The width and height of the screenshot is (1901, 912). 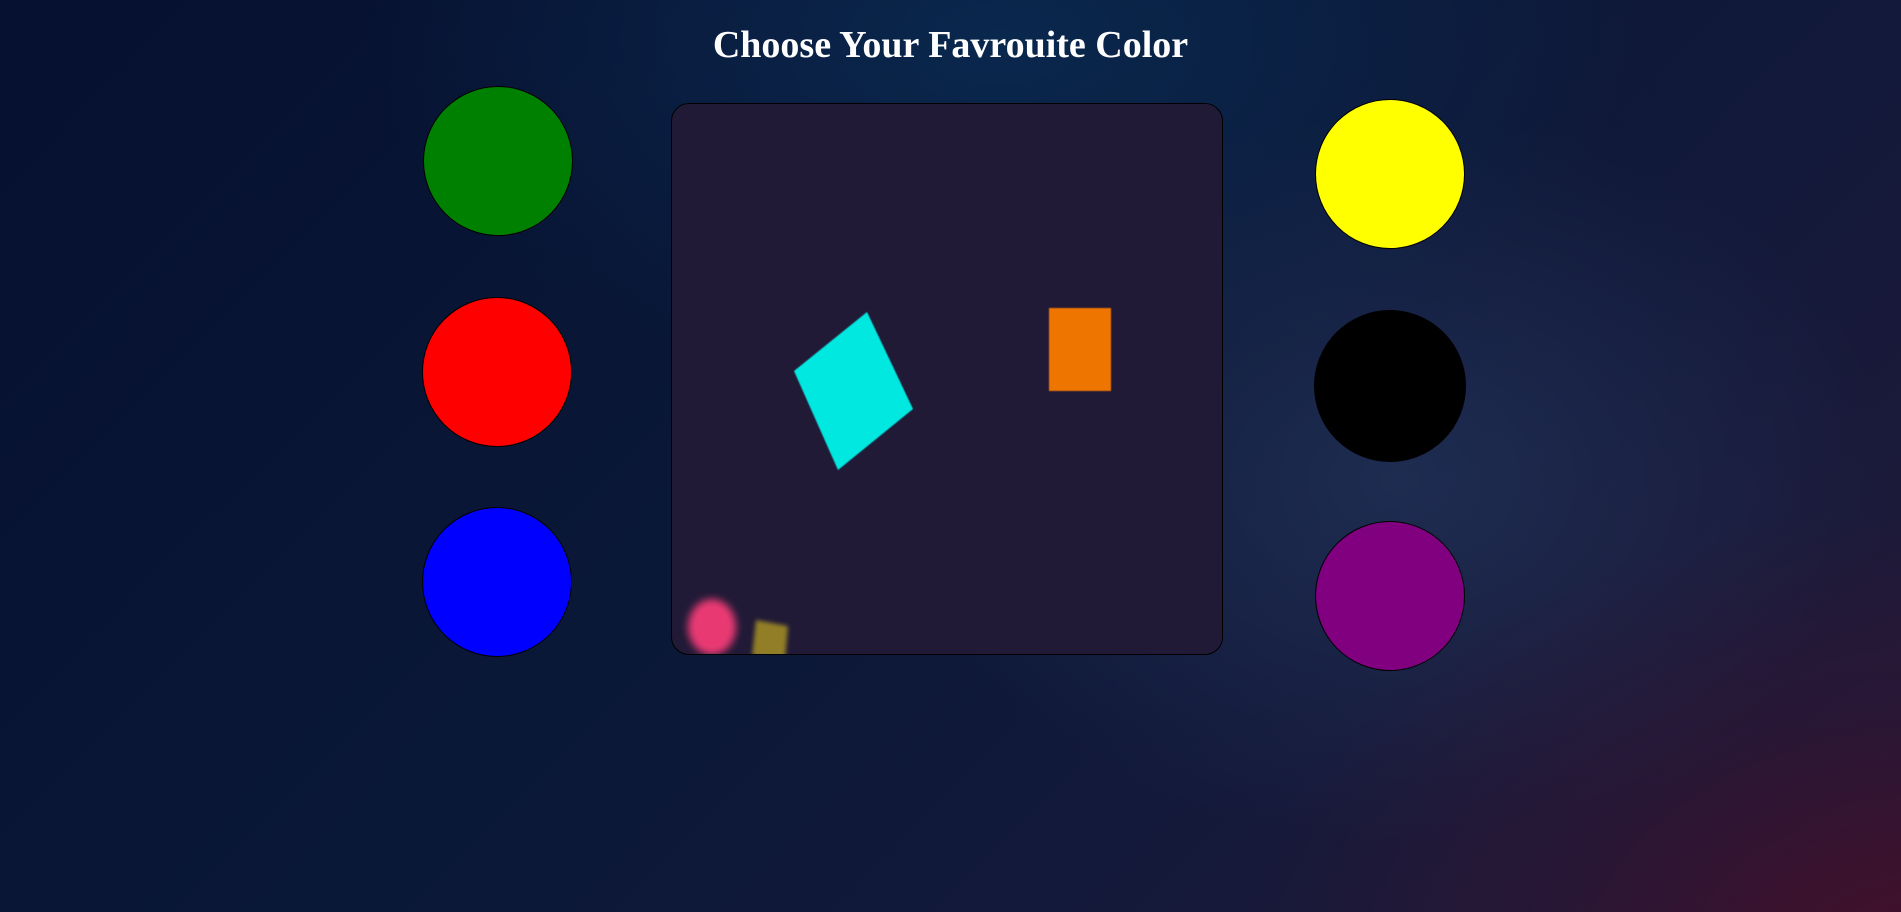 I want to click on color-swatch-green, so click(x=498, y=161).